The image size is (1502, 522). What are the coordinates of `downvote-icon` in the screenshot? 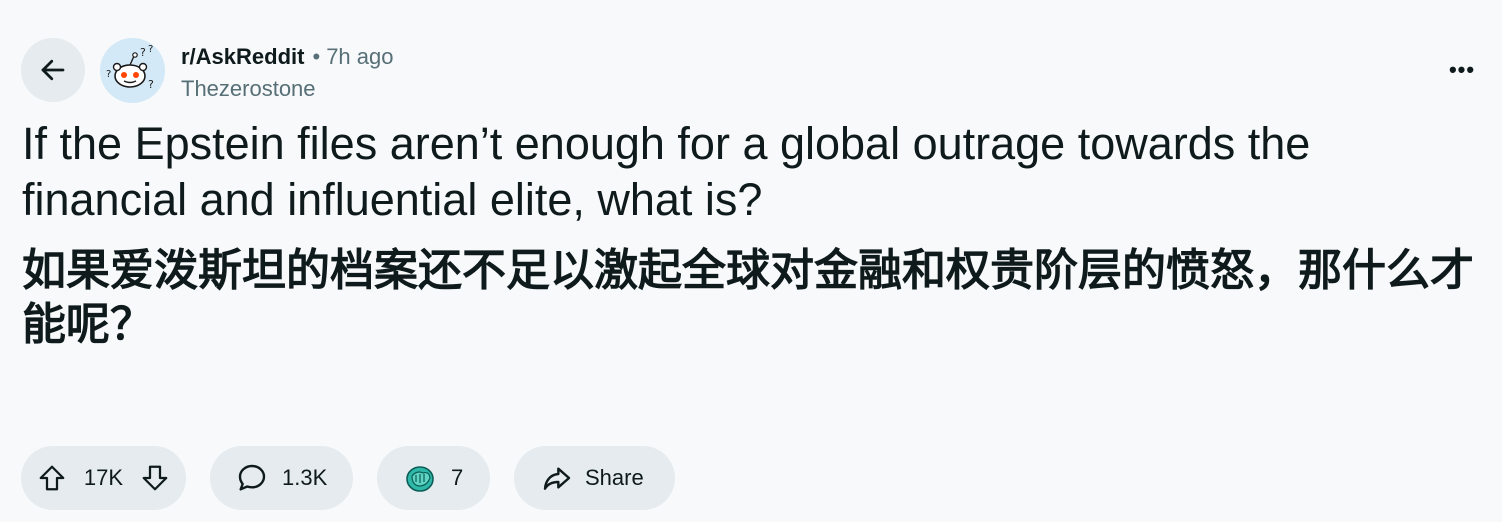 It's located at (155, 478).